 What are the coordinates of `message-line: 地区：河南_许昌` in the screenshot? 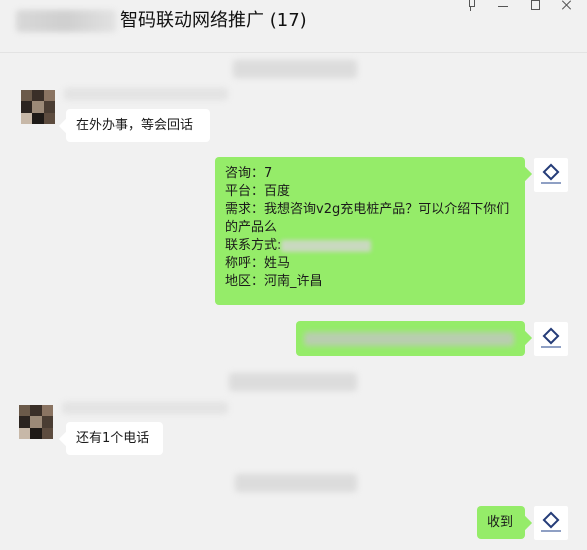 It's located at (274, 281).